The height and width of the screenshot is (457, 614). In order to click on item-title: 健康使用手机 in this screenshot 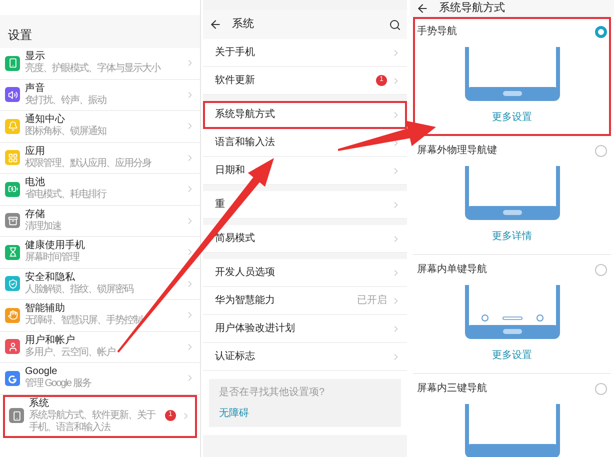, I will do `click(55, 246)`.